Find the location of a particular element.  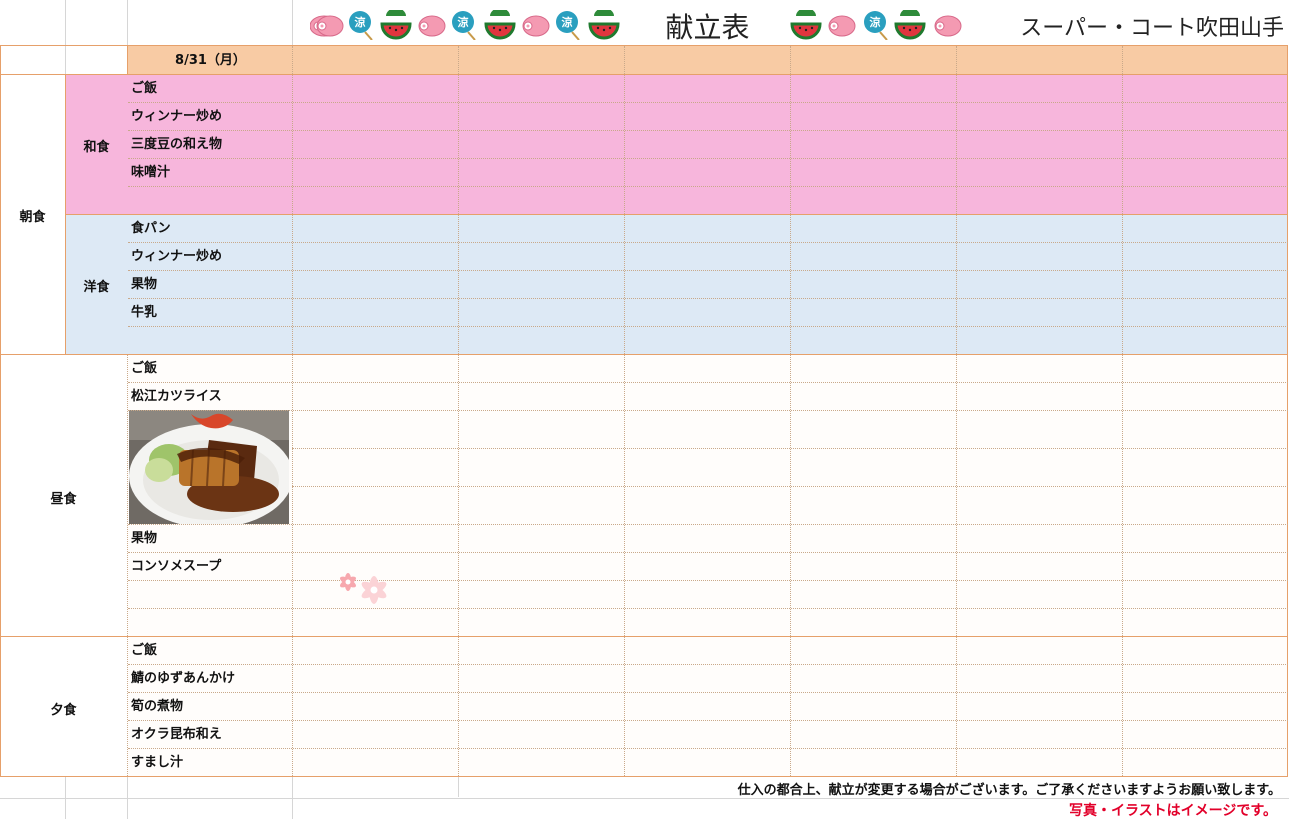

decoration-right: 涼 is located at coordinates (876, 25).